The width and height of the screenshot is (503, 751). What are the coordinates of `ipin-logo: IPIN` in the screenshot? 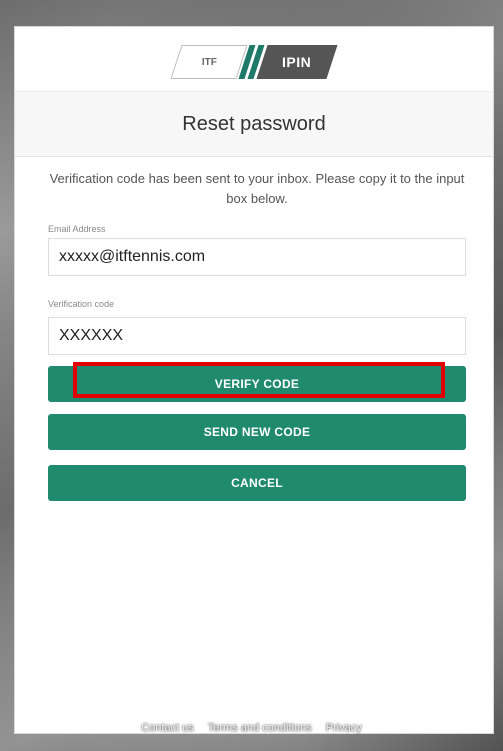 It's located at (297, 62).